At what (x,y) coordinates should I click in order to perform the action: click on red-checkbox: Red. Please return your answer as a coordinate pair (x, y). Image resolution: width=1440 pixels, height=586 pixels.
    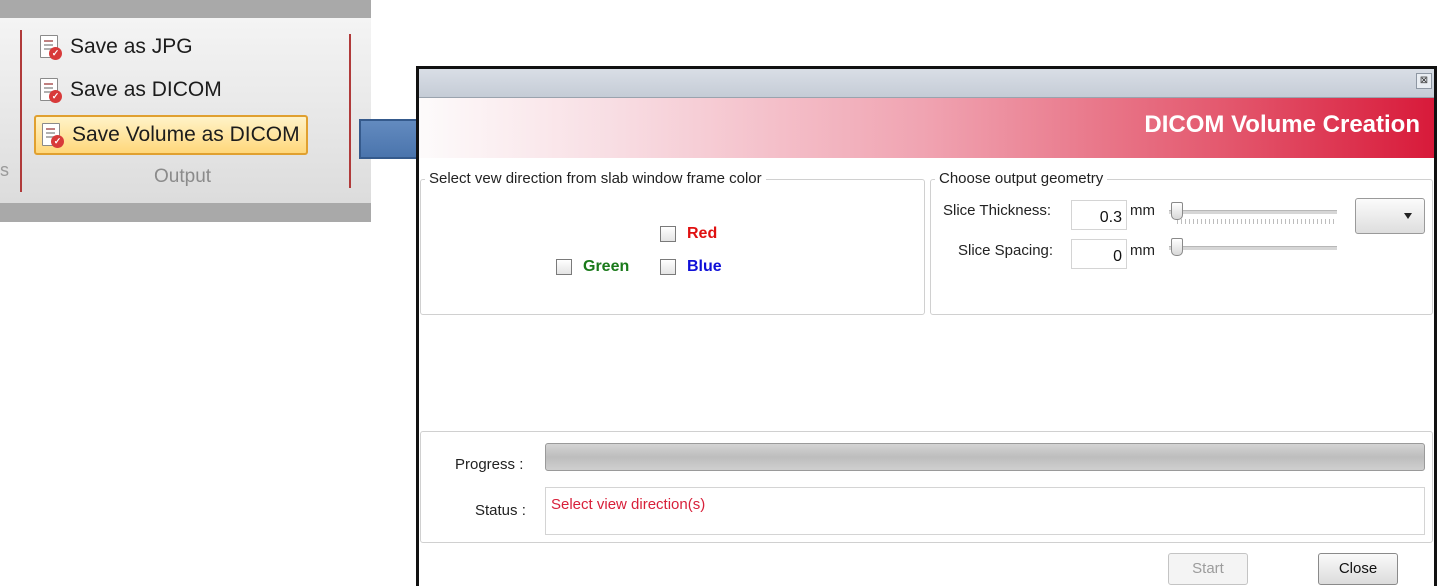
    Looking at the image, I should click on (688, 234).